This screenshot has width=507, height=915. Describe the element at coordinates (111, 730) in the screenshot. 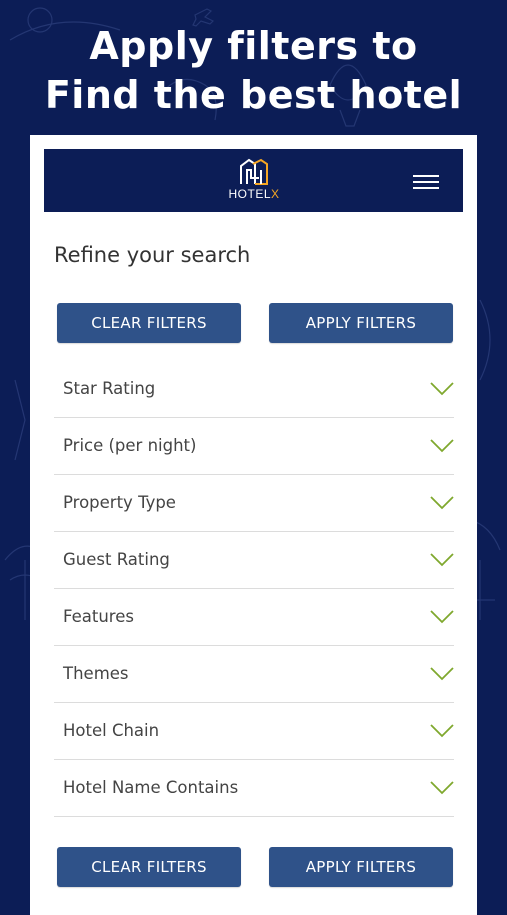

I see `filter-label: Hotel Chain` at that location.